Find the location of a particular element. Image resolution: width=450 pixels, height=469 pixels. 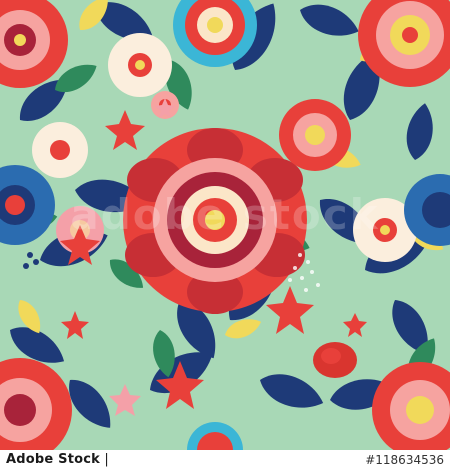

right-red-flower is located at coordinates (315, 135).